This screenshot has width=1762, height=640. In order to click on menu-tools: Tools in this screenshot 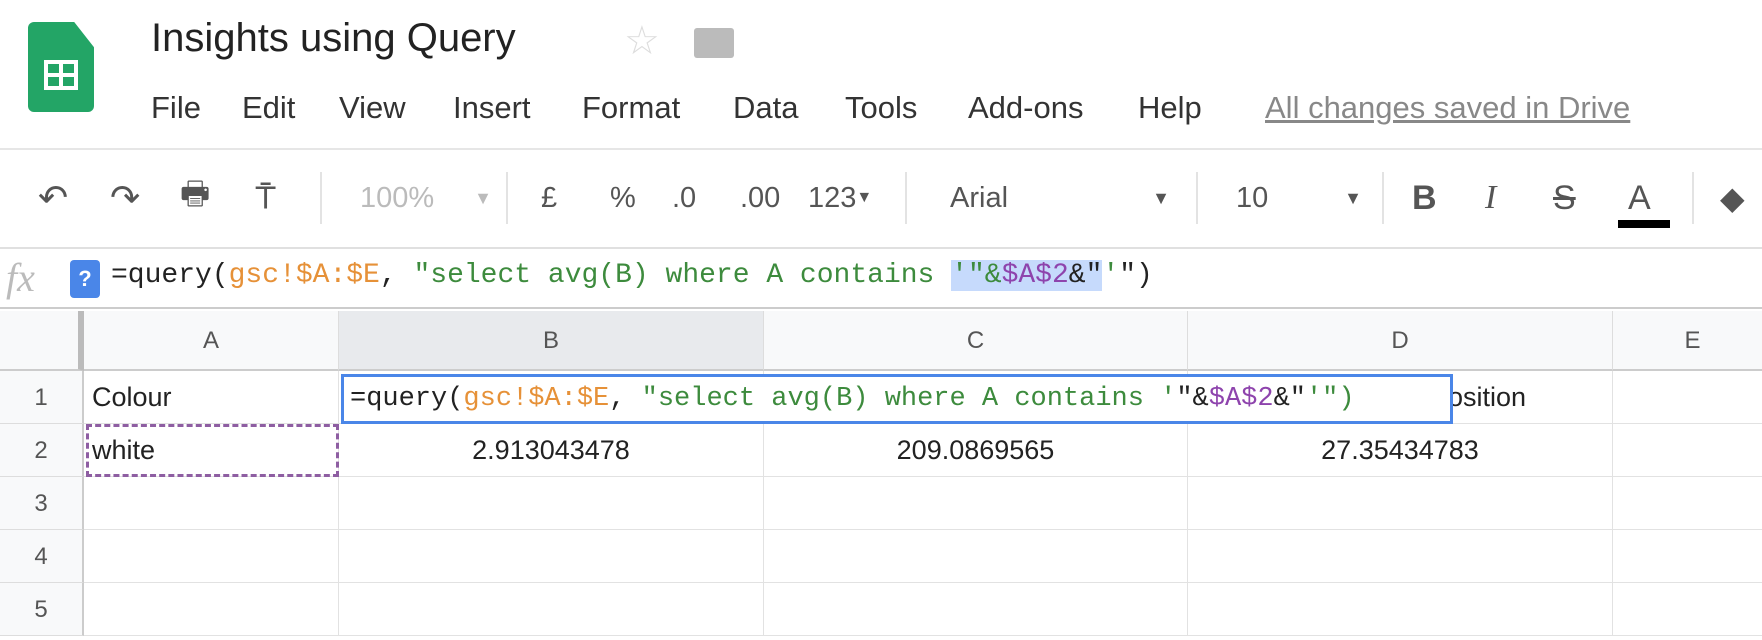, I will do `click(881, 108)`.